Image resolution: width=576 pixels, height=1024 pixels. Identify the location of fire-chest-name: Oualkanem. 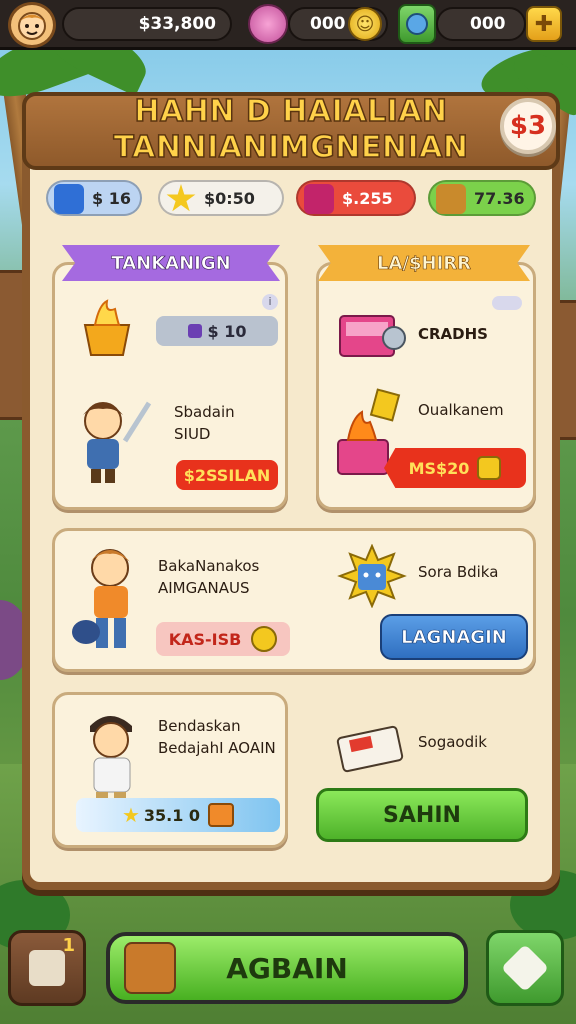
(461, 410).